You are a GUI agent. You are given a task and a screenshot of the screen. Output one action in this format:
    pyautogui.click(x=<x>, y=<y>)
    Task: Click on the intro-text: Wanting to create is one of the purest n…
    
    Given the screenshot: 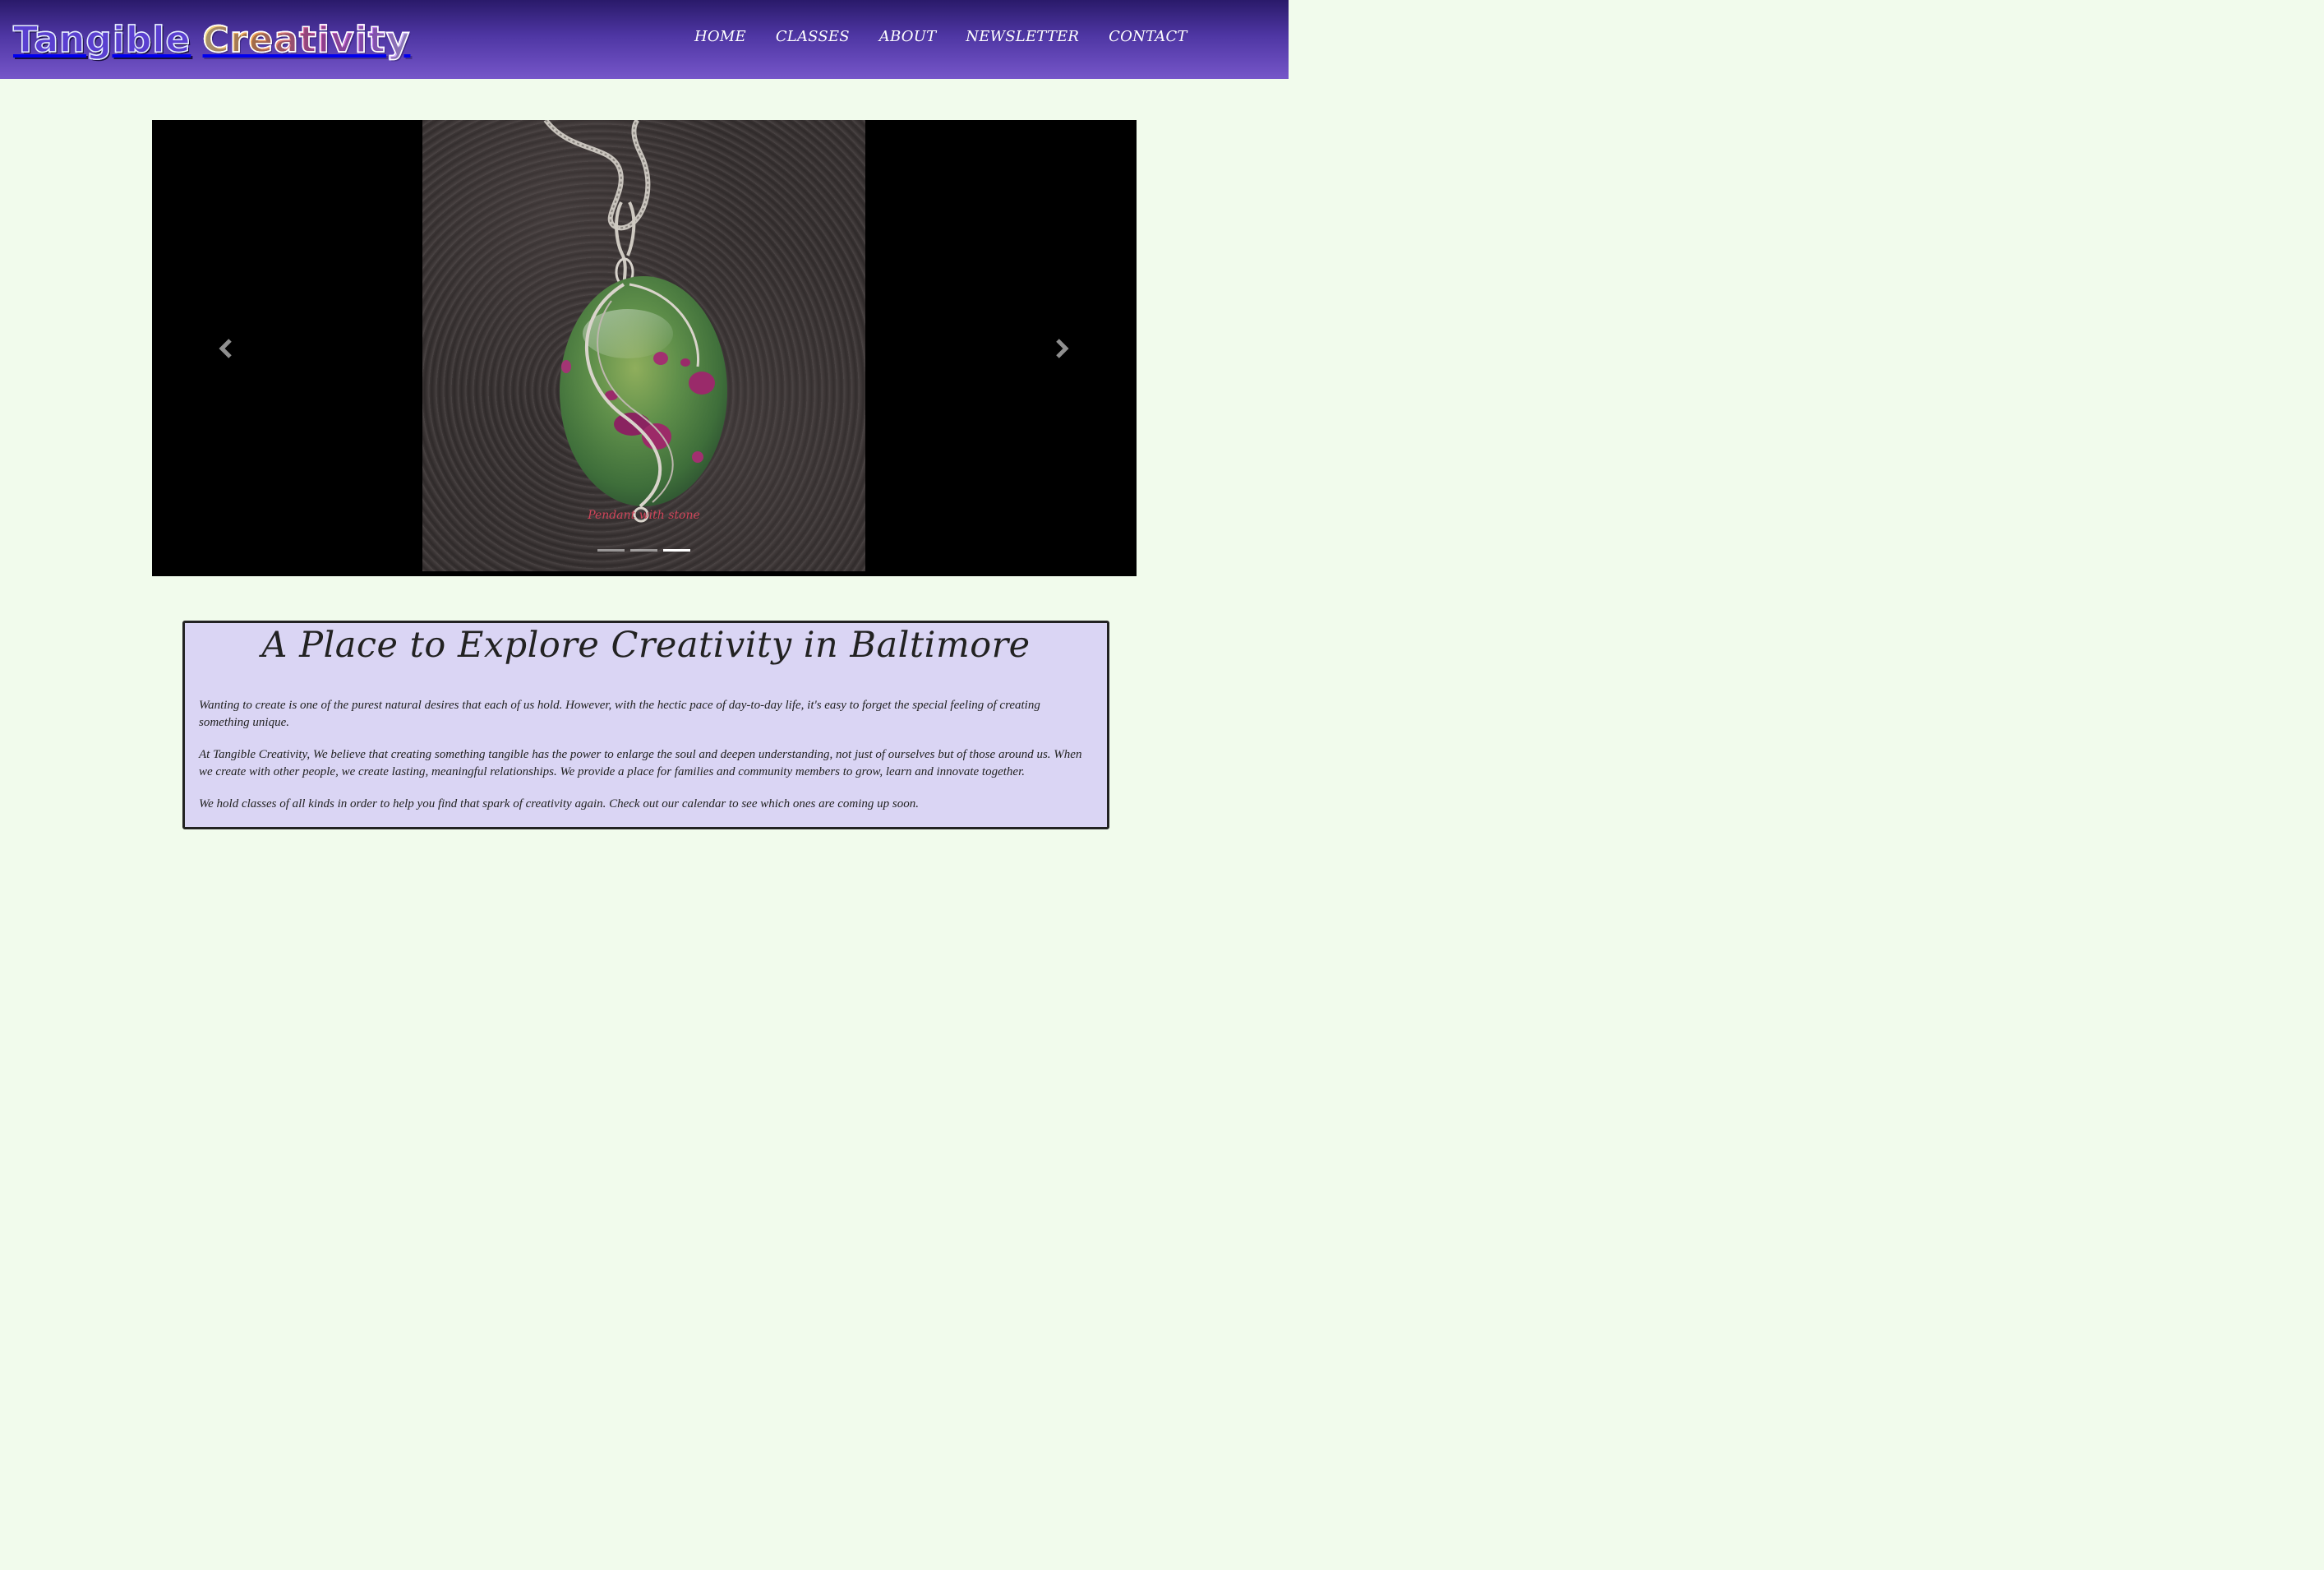 What is the action you would take?
    pyautogui.click(x=642, y=762)
    